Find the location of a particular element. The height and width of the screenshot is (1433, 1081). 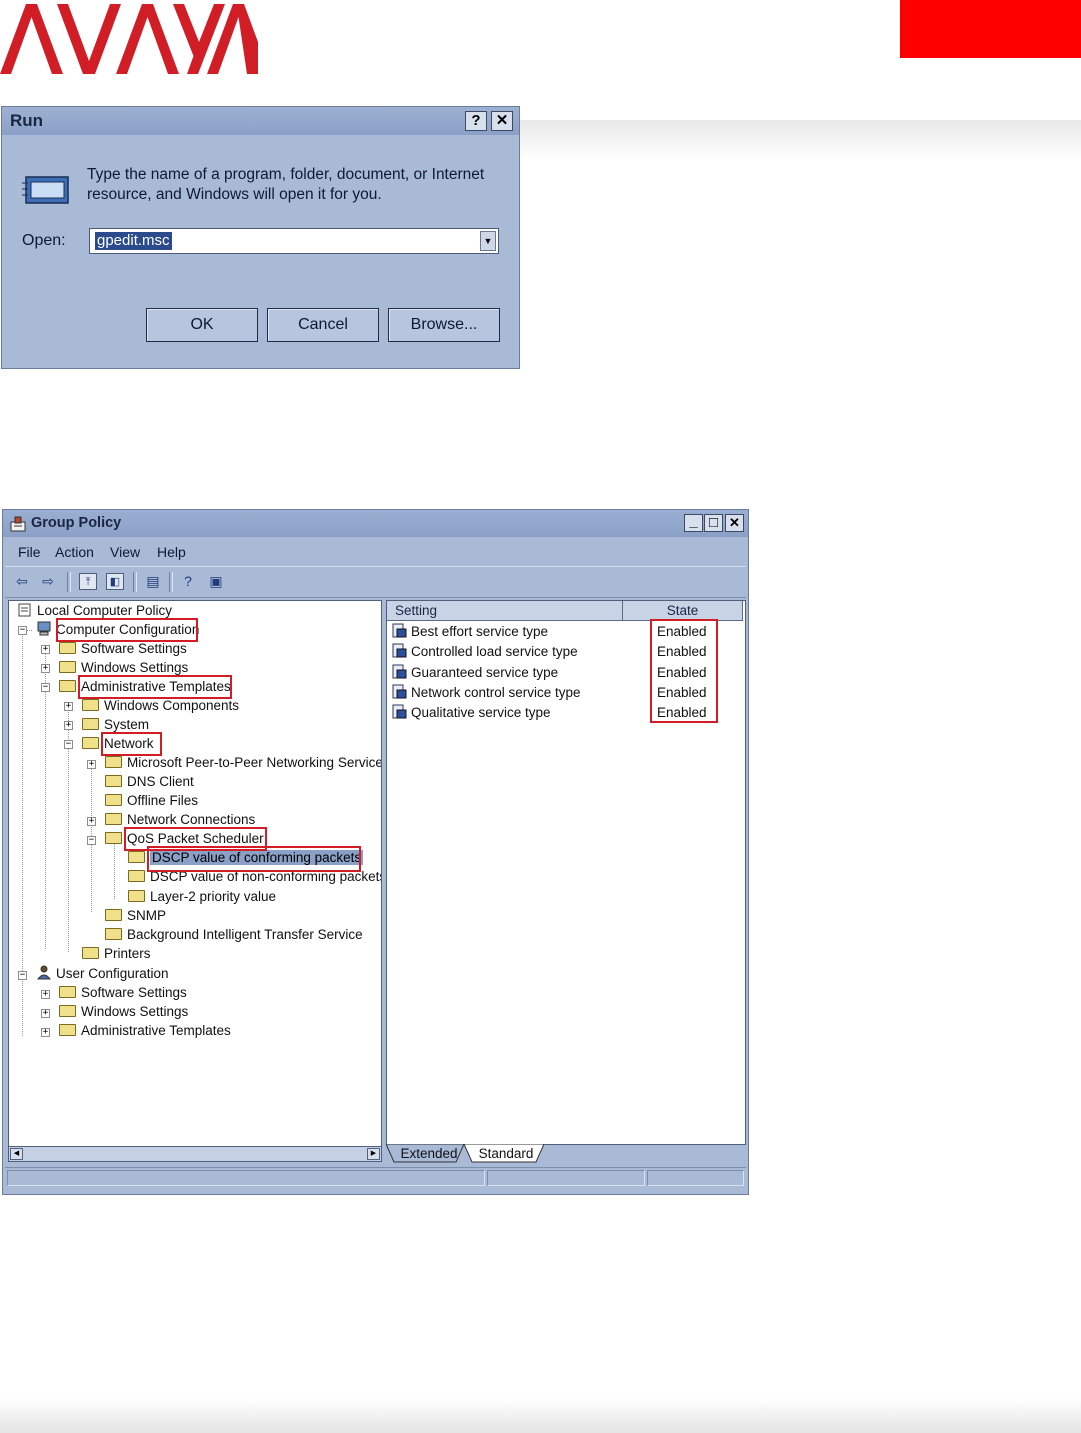

tree-node-software-settings: Software Settings is located at coordinates (123, 649).